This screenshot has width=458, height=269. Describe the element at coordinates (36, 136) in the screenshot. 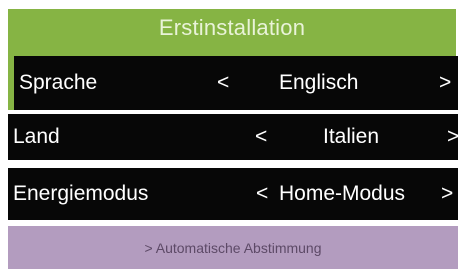

I see `country-label: Land` at that location.